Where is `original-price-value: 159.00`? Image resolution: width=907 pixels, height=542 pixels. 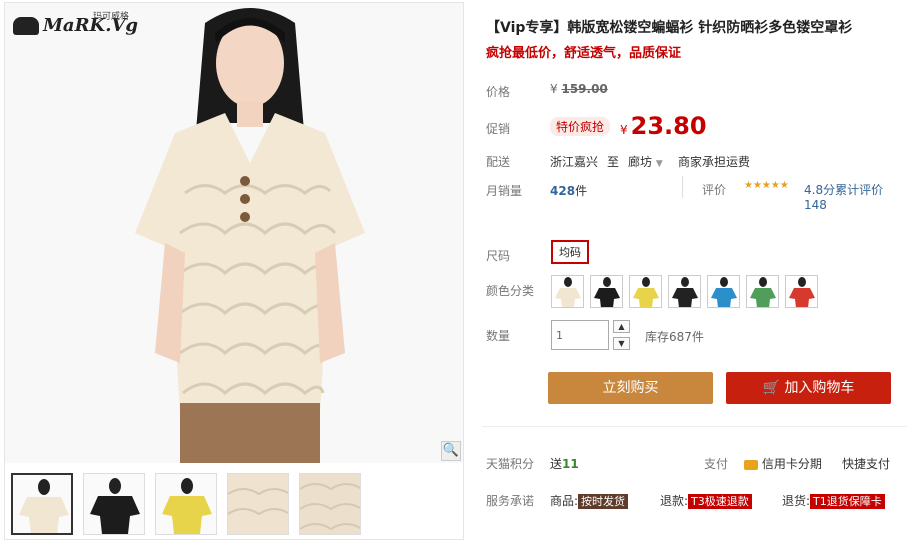
original-price-value: 159.00 is located at coordinates (584, 89).